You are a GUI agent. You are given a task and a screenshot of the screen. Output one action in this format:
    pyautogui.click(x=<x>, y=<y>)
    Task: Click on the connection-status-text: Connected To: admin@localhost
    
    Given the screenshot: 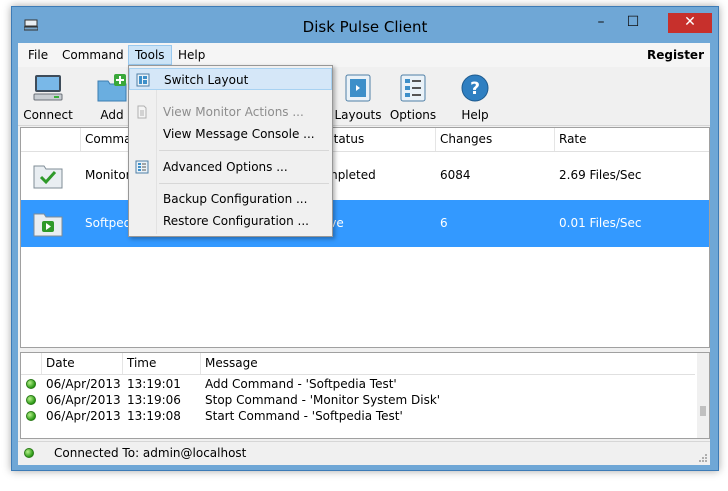 What is the action you would take?
    pyautogui.click(x=150, y=453)
    